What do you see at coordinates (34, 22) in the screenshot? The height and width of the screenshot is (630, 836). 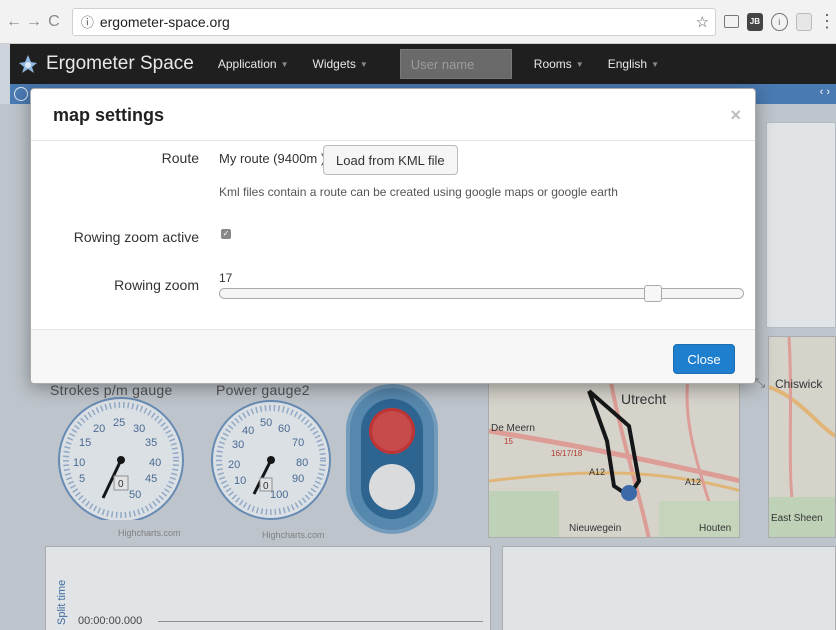 I see `forward-icon: →` at bounding box center [34, 22].